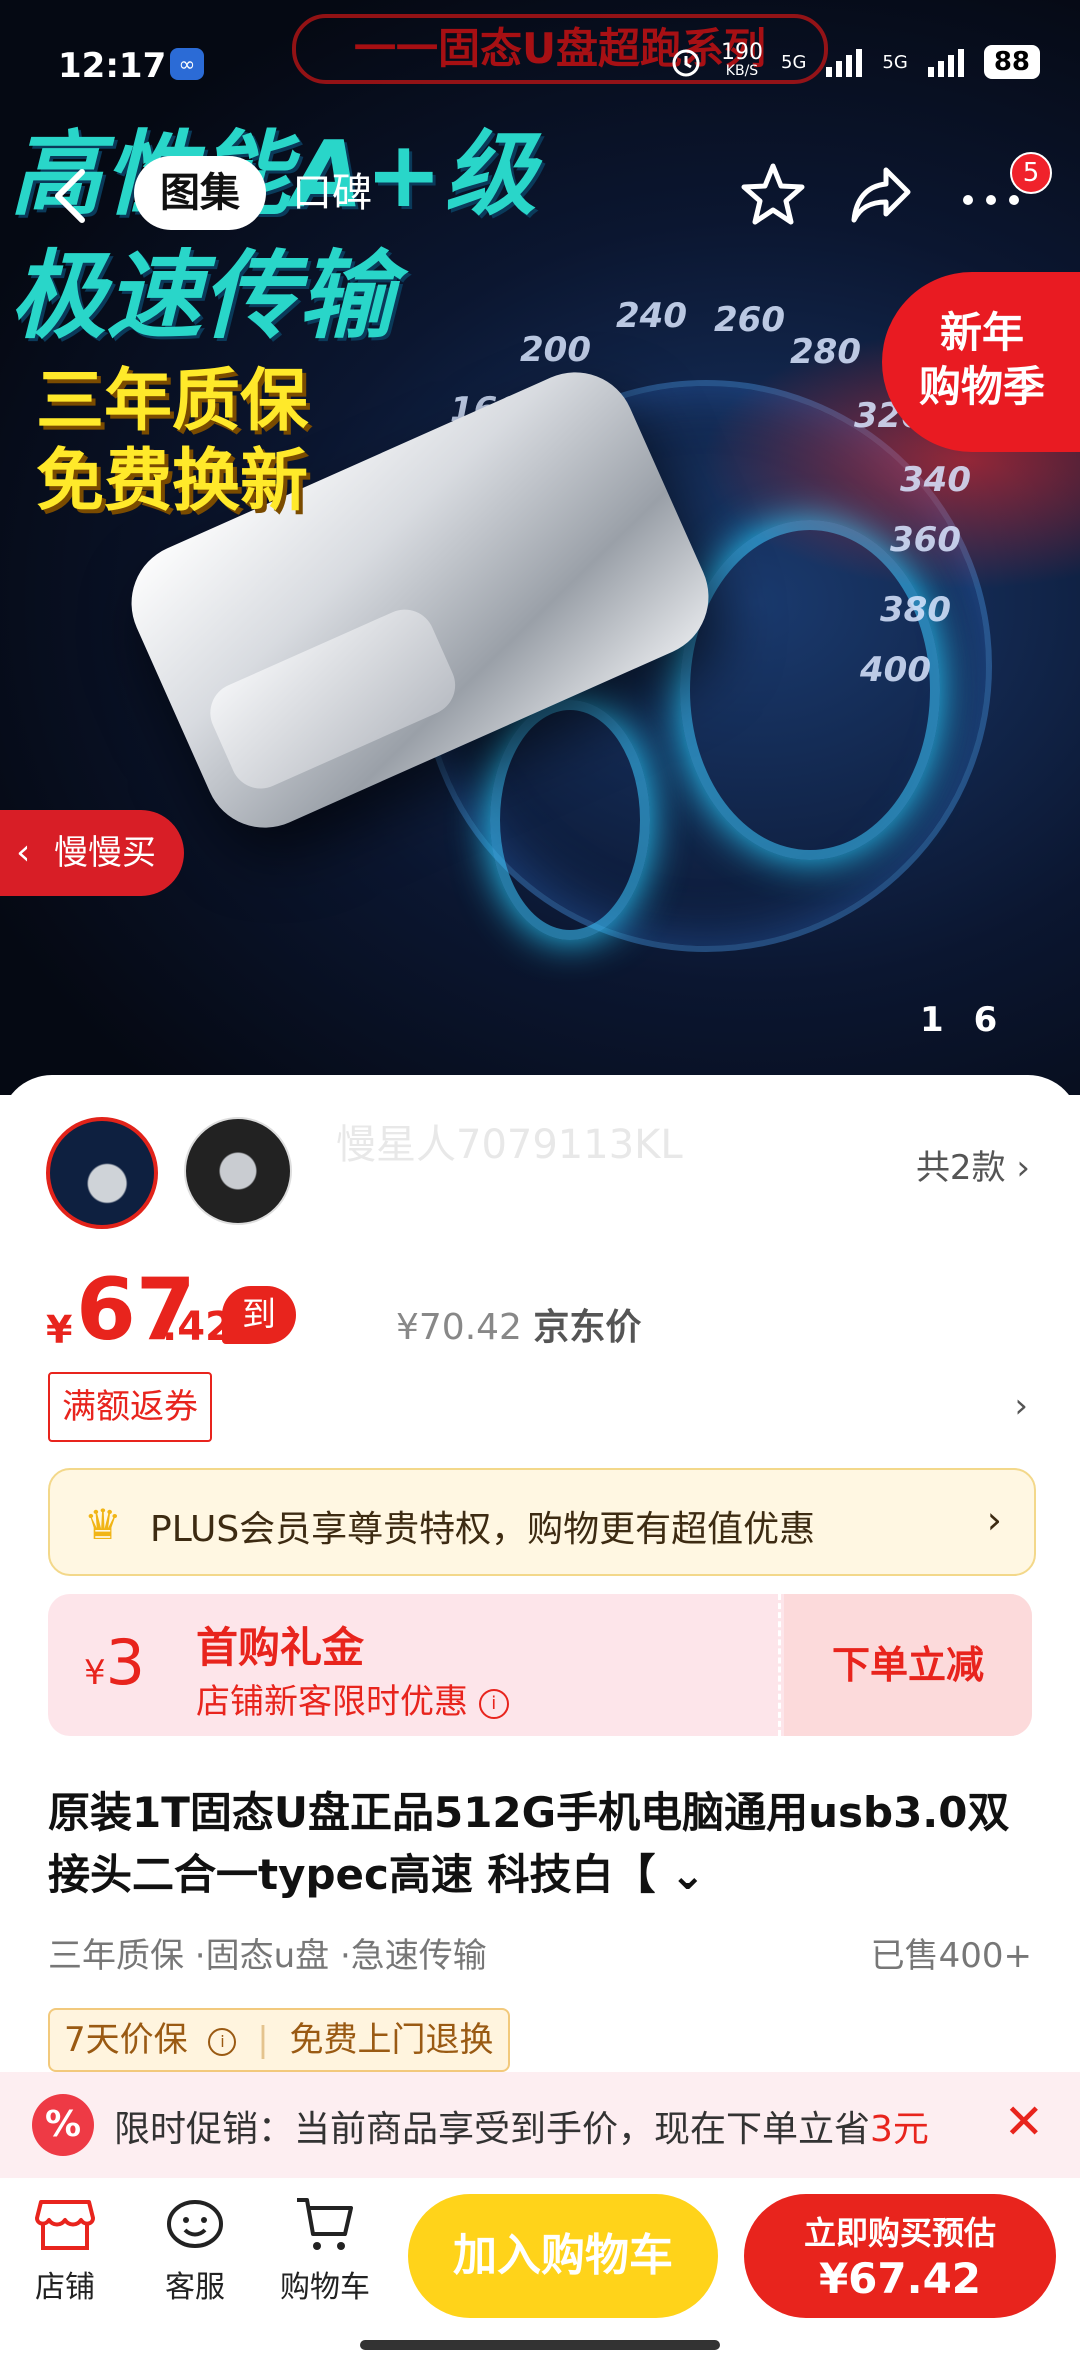 The height and width of the screenshot is (2376, 1080). Describe the element at coordinates (742, 60) in the screenshot. I see `network-speed: 190 KB/S` at that location.